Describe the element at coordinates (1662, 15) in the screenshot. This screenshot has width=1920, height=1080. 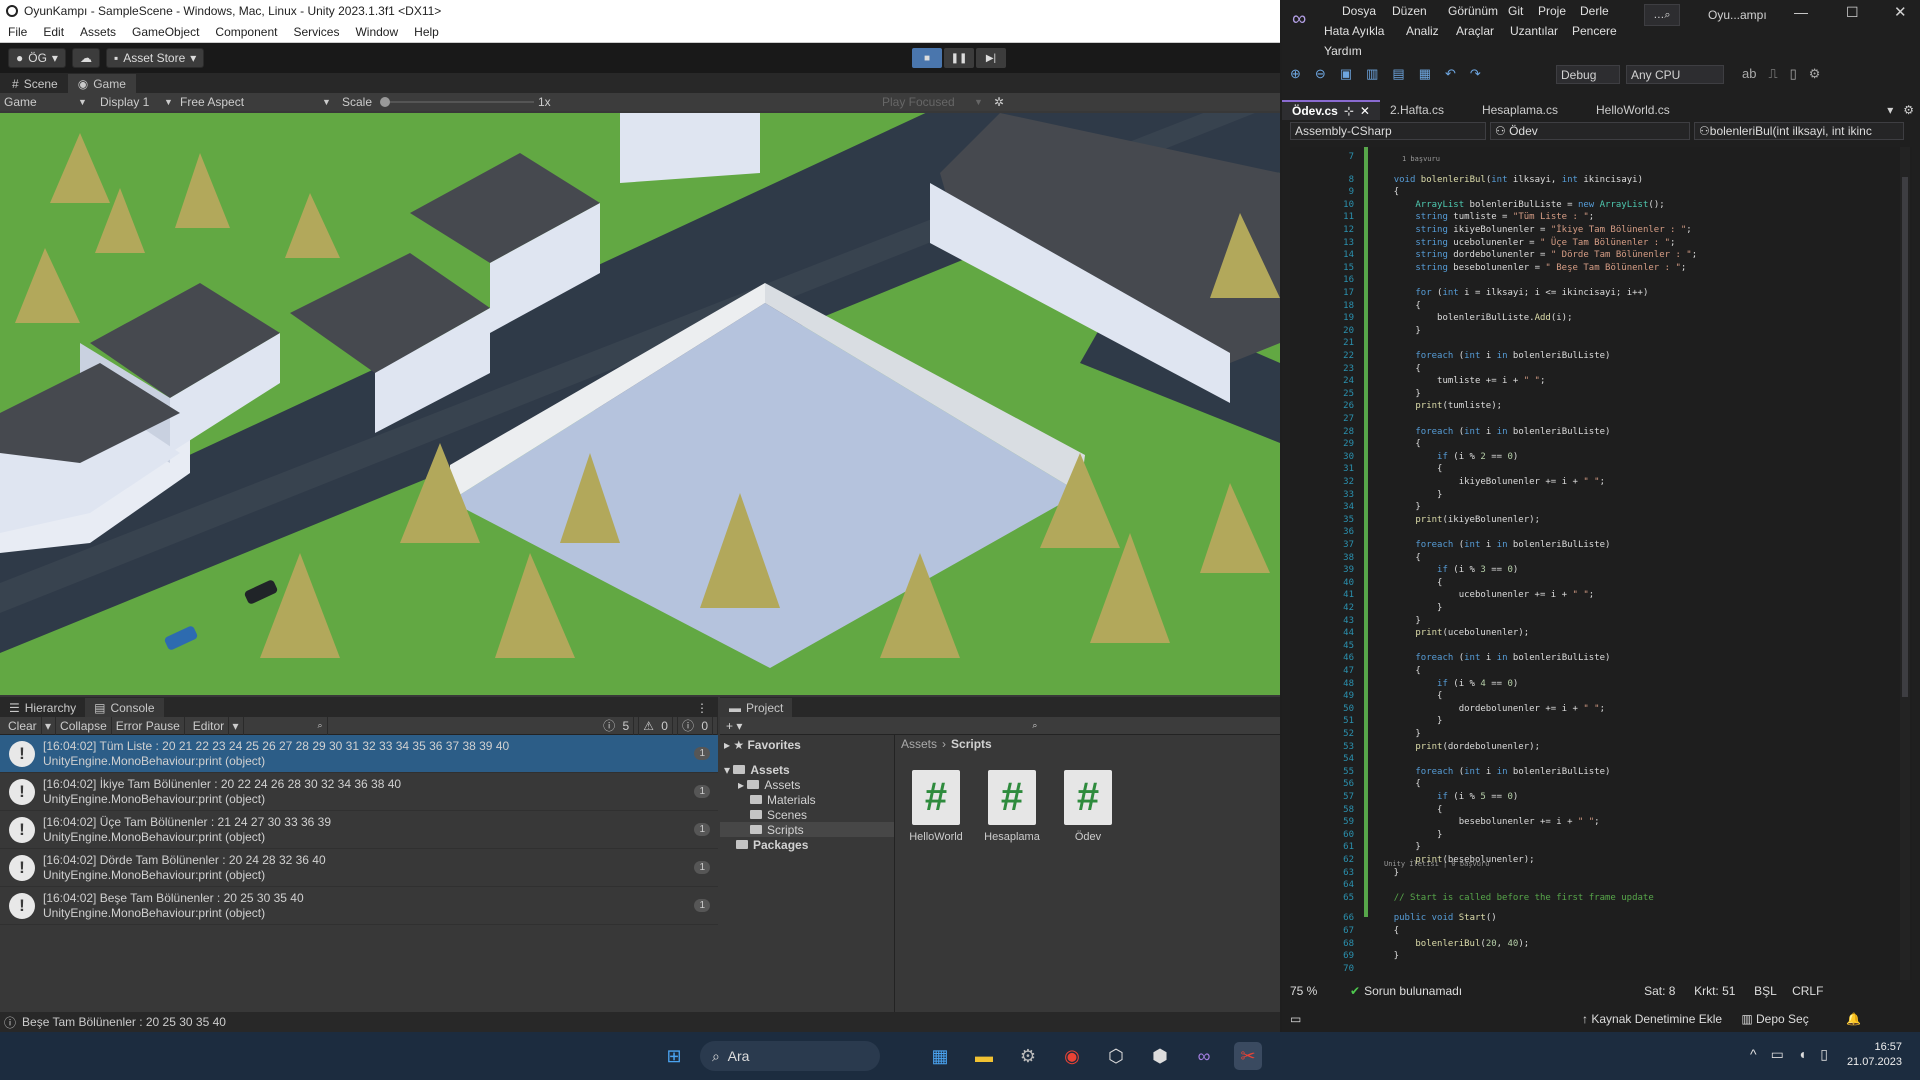
I see `vs-search-button: …⌕` at that location.